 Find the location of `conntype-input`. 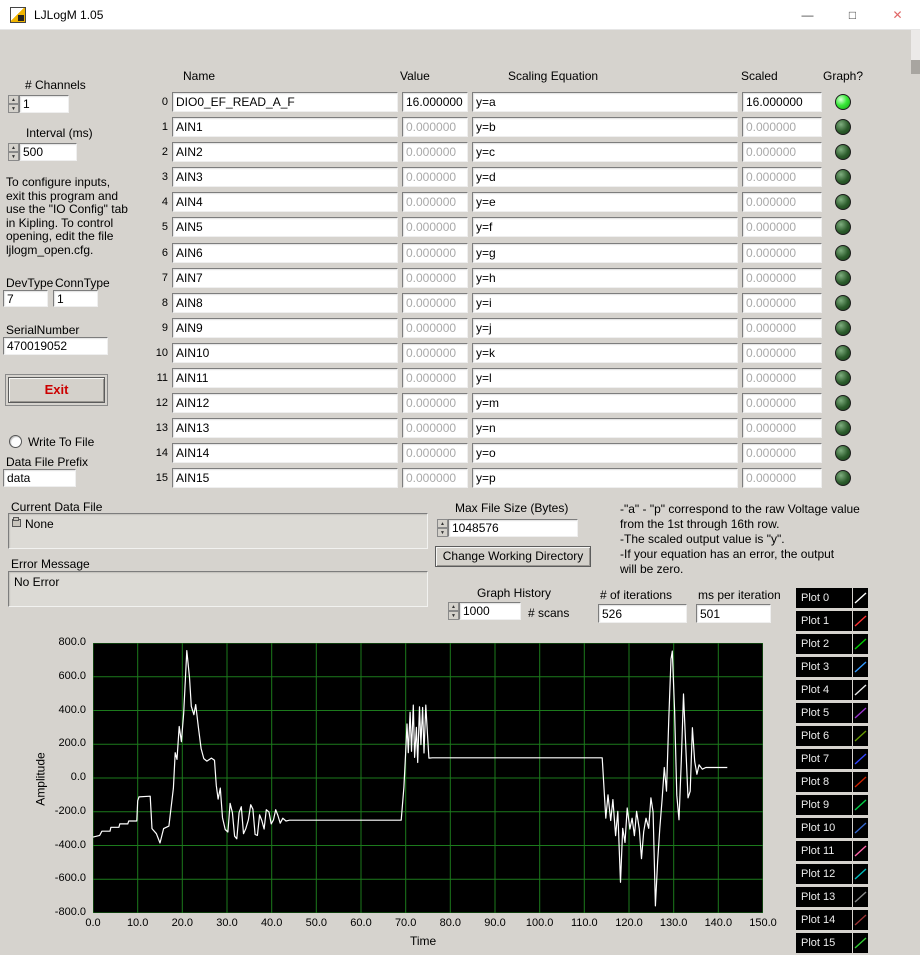

conntype-input is located at coordinates (75, 298).